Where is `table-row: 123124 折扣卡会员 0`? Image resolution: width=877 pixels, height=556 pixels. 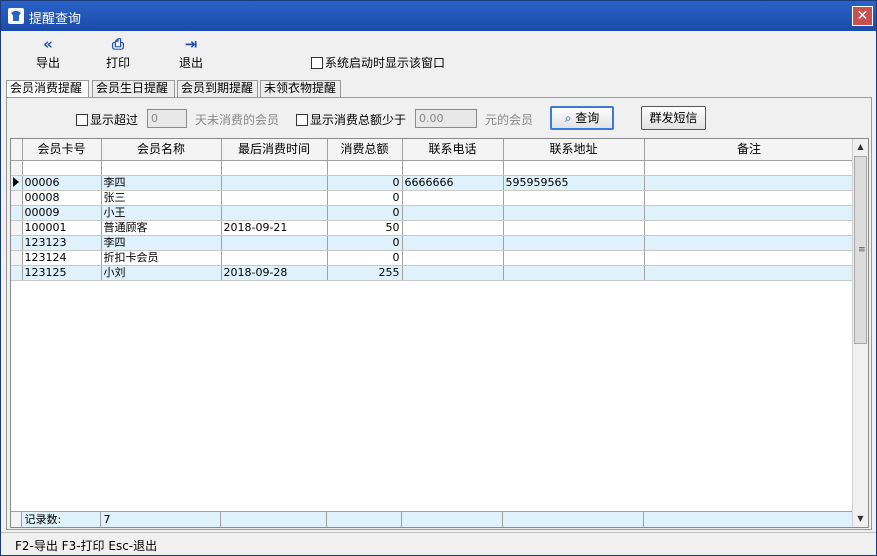
table-row: 123124 折扣卡会员 0 is located at coordinates (433, 258).